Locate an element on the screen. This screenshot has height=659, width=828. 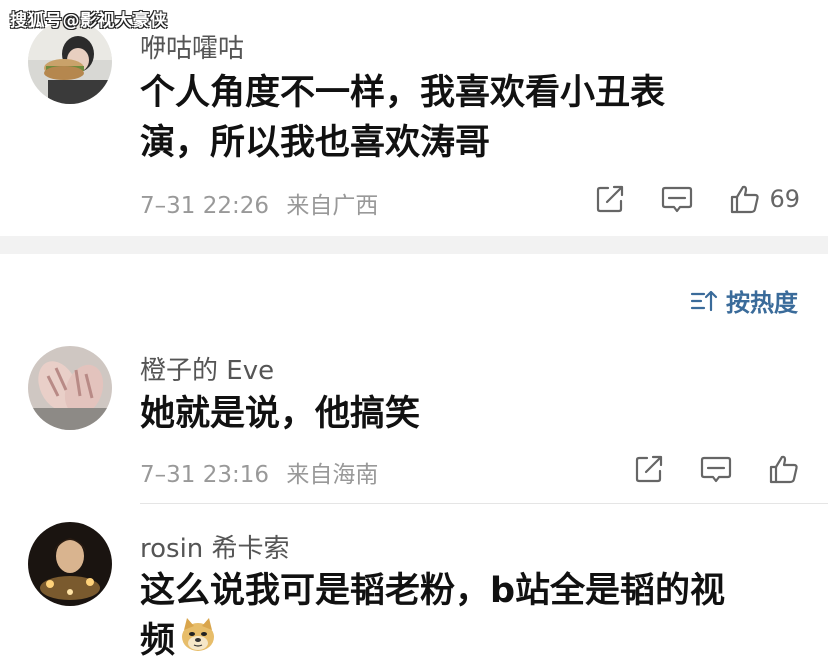
comment-meta: 7–31 23:16 来自海南 is located at coordinates (259, 472).